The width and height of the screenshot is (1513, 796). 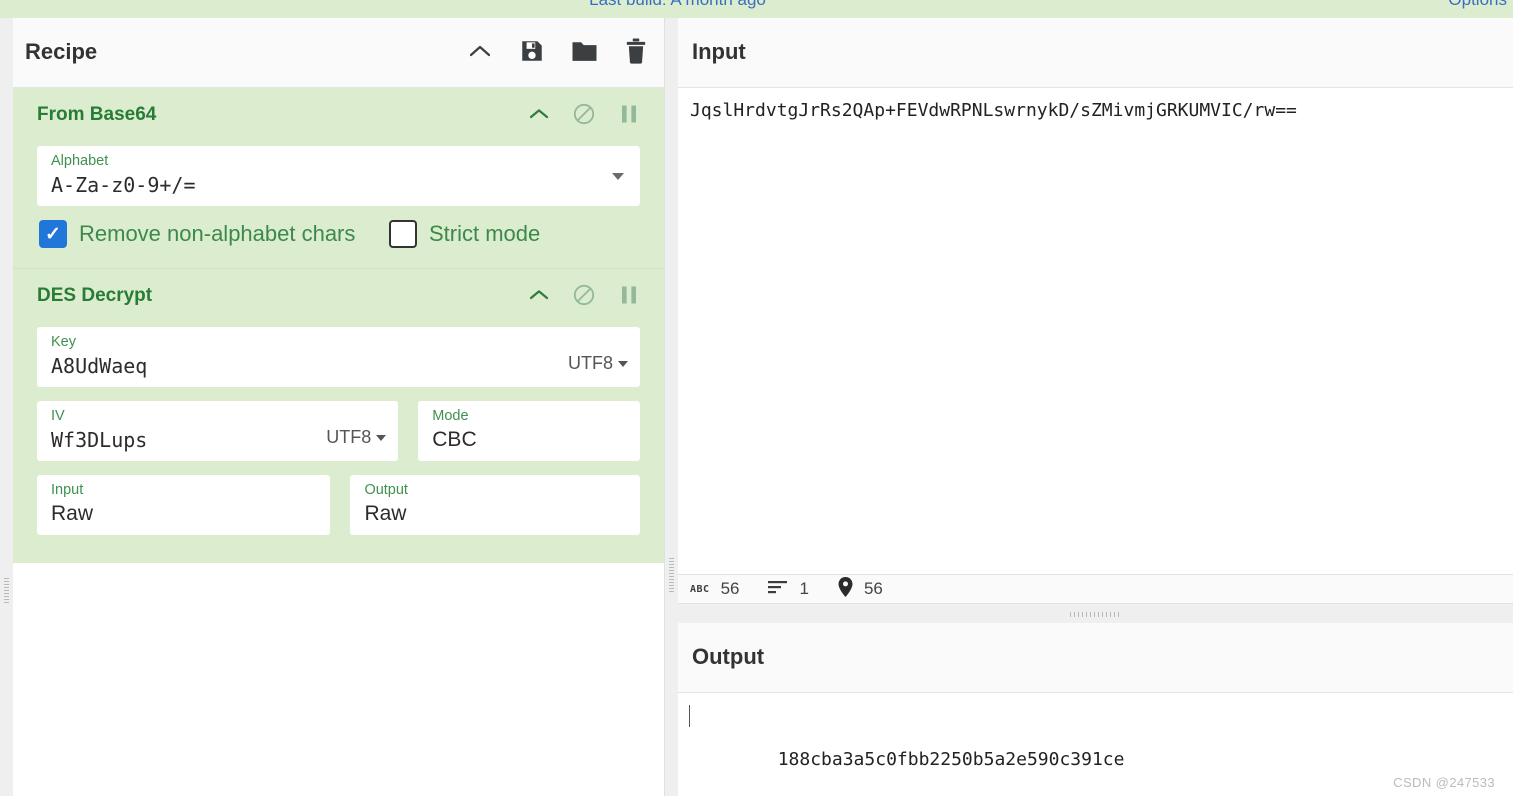 I want to click on key-encoding-dropdown: UTF8, so click(x=598, y=363).